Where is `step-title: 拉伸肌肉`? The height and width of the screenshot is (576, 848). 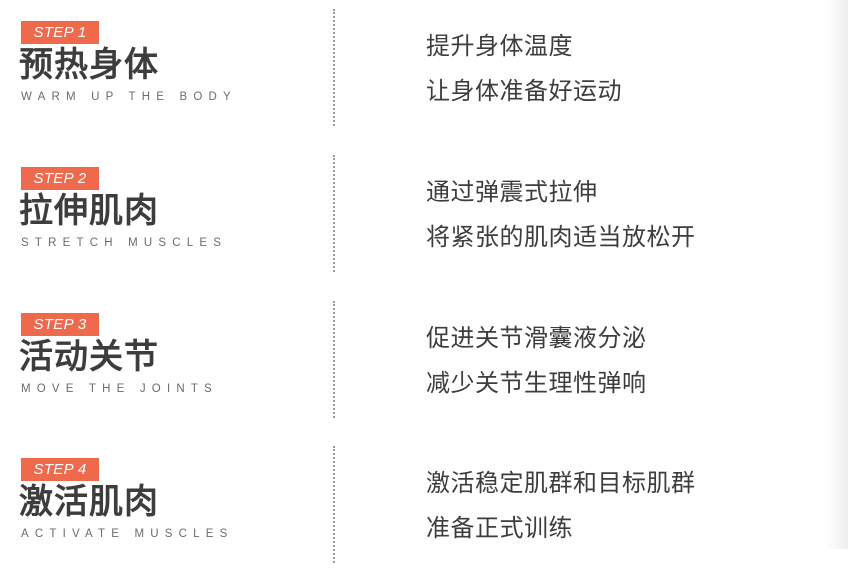 step-title: 拉伸肌肉 is located at coordinates (89, 211).